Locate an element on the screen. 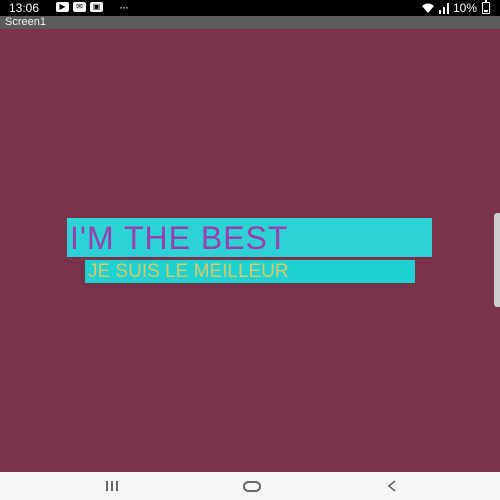  subtitle-label: JE SUIS LE MEILLEUR is located at coordinates (250, 271).